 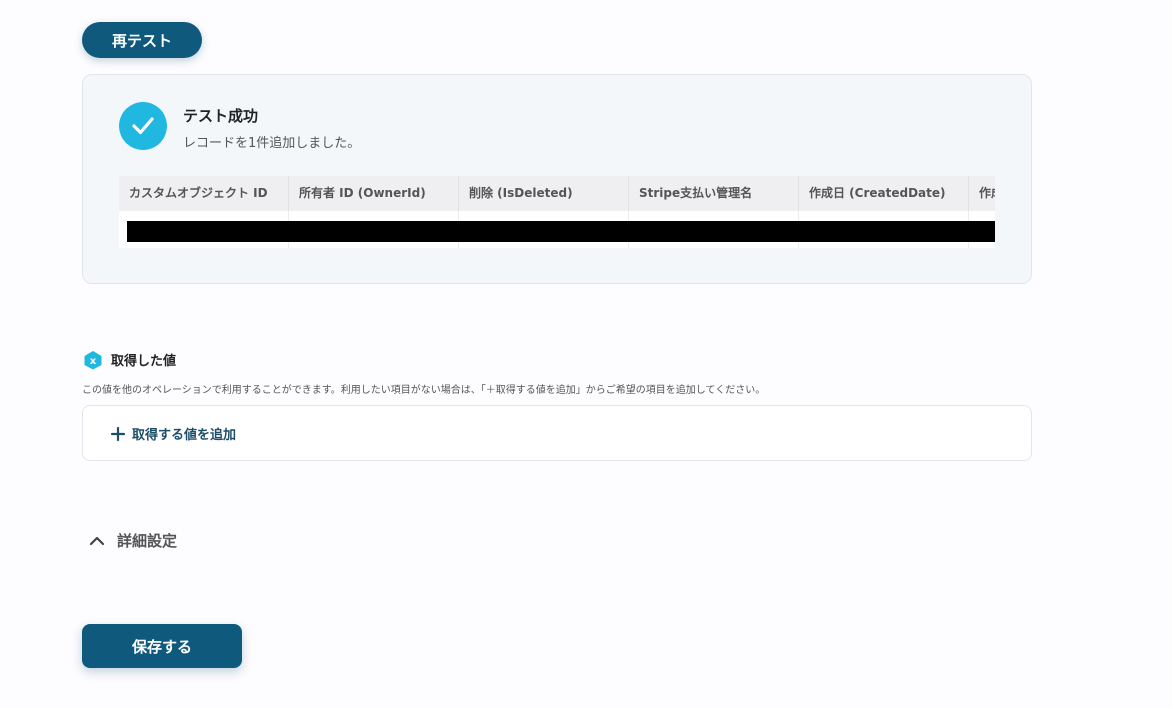 What do you see at coordinates (272, 143) in the screenshot?
I see `result-subtitle: レコードを1件追加しました。` at bounding box center [272, 143].